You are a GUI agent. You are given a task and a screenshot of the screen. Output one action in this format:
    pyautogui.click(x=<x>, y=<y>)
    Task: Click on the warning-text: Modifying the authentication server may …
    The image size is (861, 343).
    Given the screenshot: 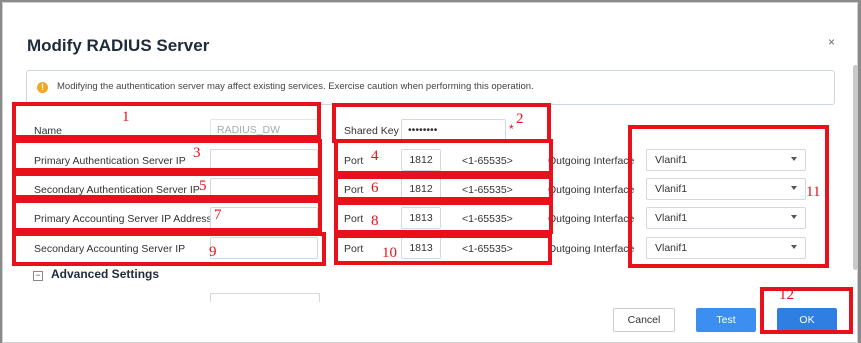 What is the action you would take?
    pyautogui.click(x=295, y=86)
    